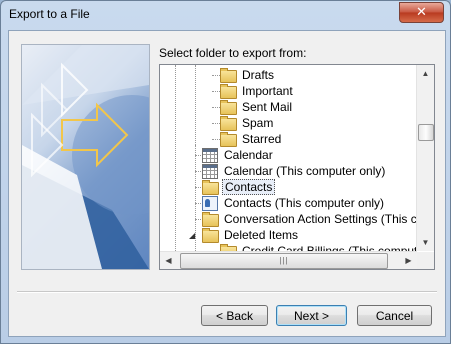  What do you see at coordinates (394, 315) in the screenshot?
I see `cancel-button: Cancel` at bounding box center [394, 315].